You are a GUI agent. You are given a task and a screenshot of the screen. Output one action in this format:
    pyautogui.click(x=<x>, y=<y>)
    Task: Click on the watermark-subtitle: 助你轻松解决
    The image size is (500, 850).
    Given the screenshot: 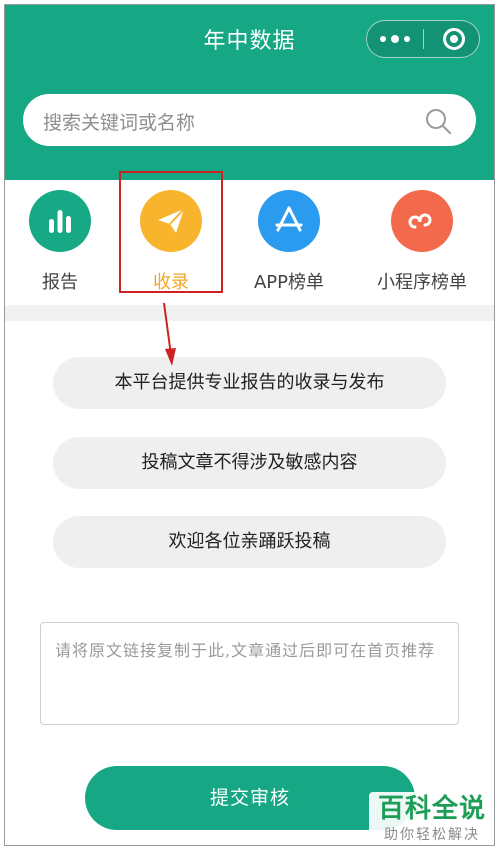 What is the action you would take?
    pyautogui.click(x=432, y=835)
    